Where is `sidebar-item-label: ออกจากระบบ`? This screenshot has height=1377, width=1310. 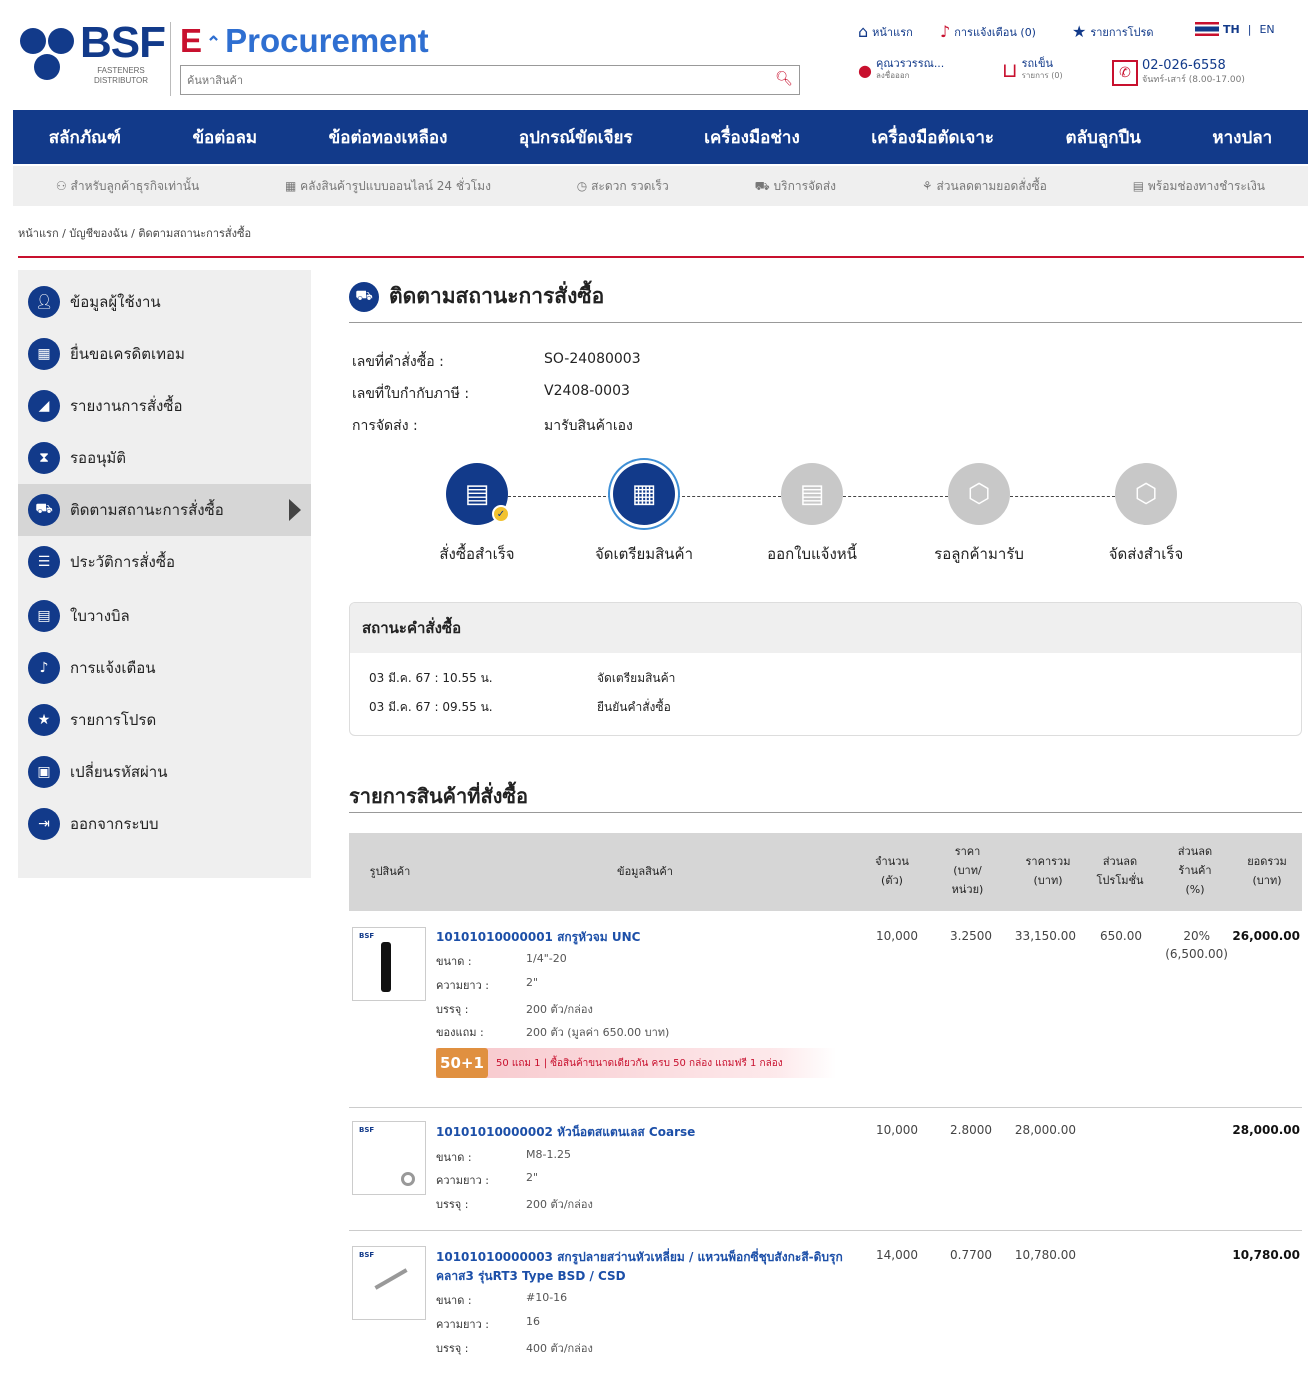
sidebar-item-label: ออกจากระบบ is located at coordinates (114, 824).